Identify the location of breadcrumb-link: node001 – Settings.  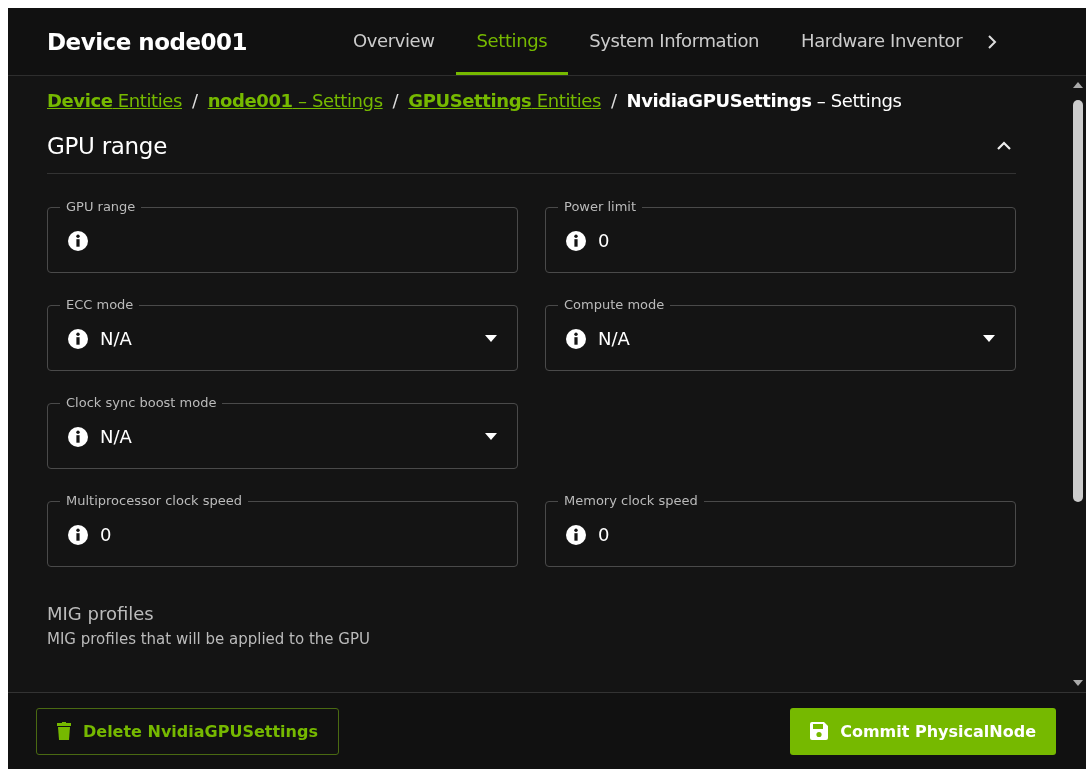
(295, 100).